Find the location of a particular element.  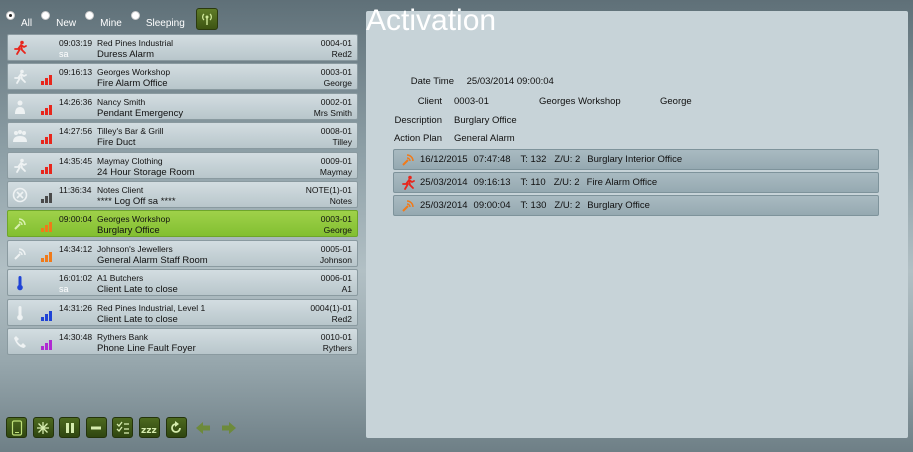

antenna-icon is located at coordinates (206, 19).